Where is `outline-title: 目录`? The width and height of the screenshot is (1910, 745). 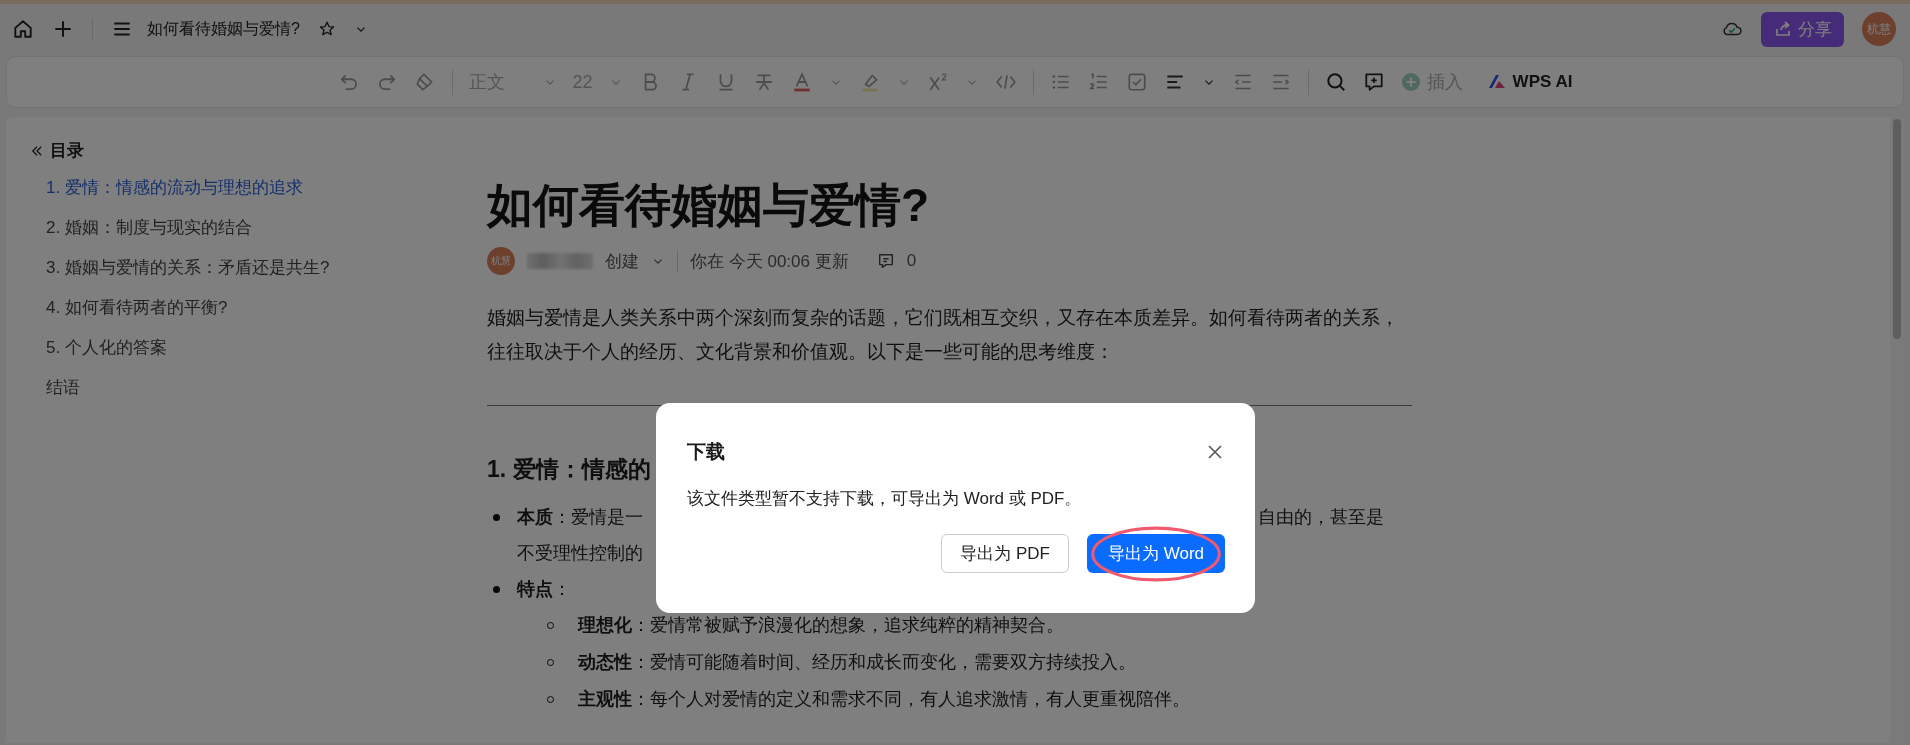 outline-title: 目录 is located at coordinates (67, 151).